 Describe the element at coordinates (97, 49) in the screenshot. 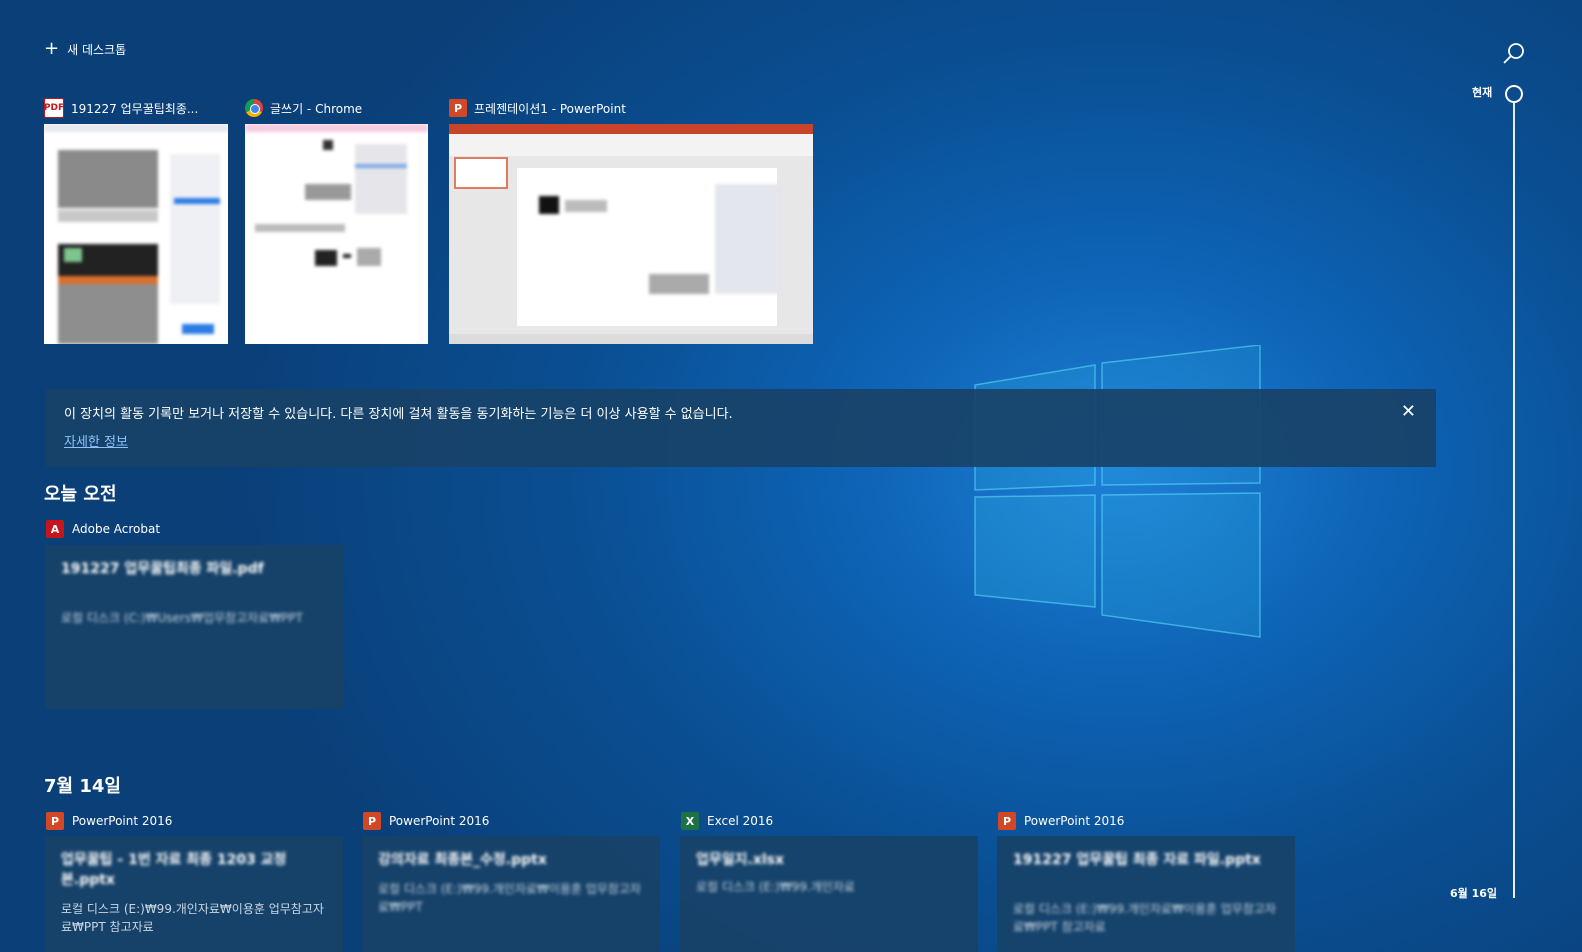

I see `new-desktop-label: 새 데스크톱` at that location.